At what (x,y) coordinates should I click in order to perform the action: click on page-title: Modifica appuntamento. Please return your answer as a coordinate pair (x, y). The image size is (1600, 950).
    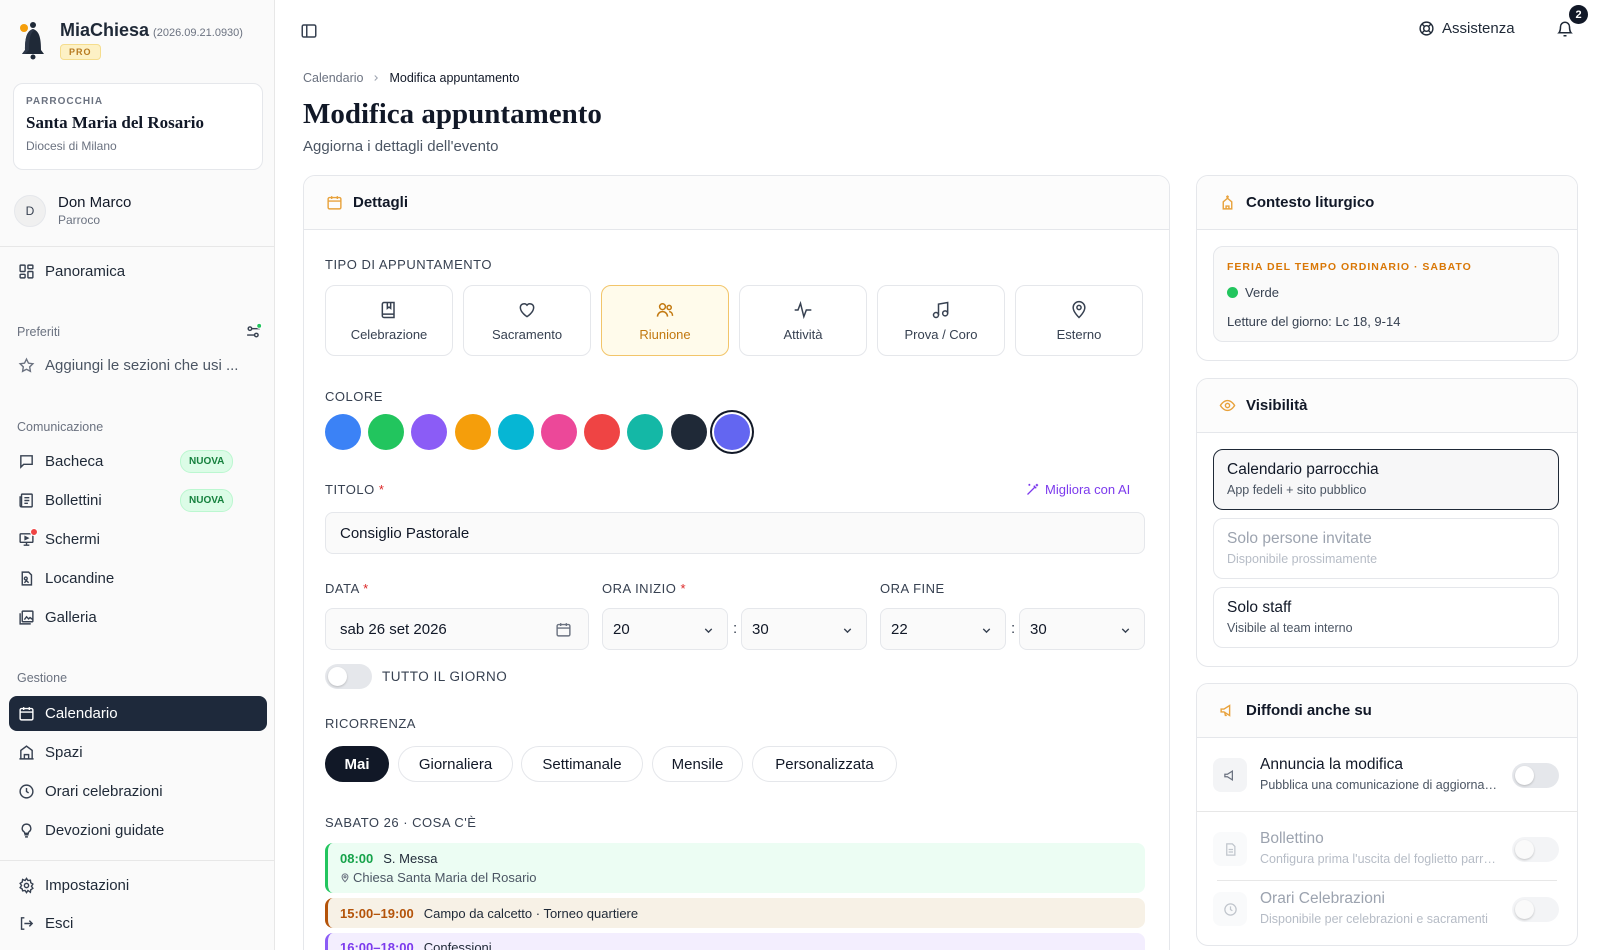
    Looking at the image, I should click on (452, 114).